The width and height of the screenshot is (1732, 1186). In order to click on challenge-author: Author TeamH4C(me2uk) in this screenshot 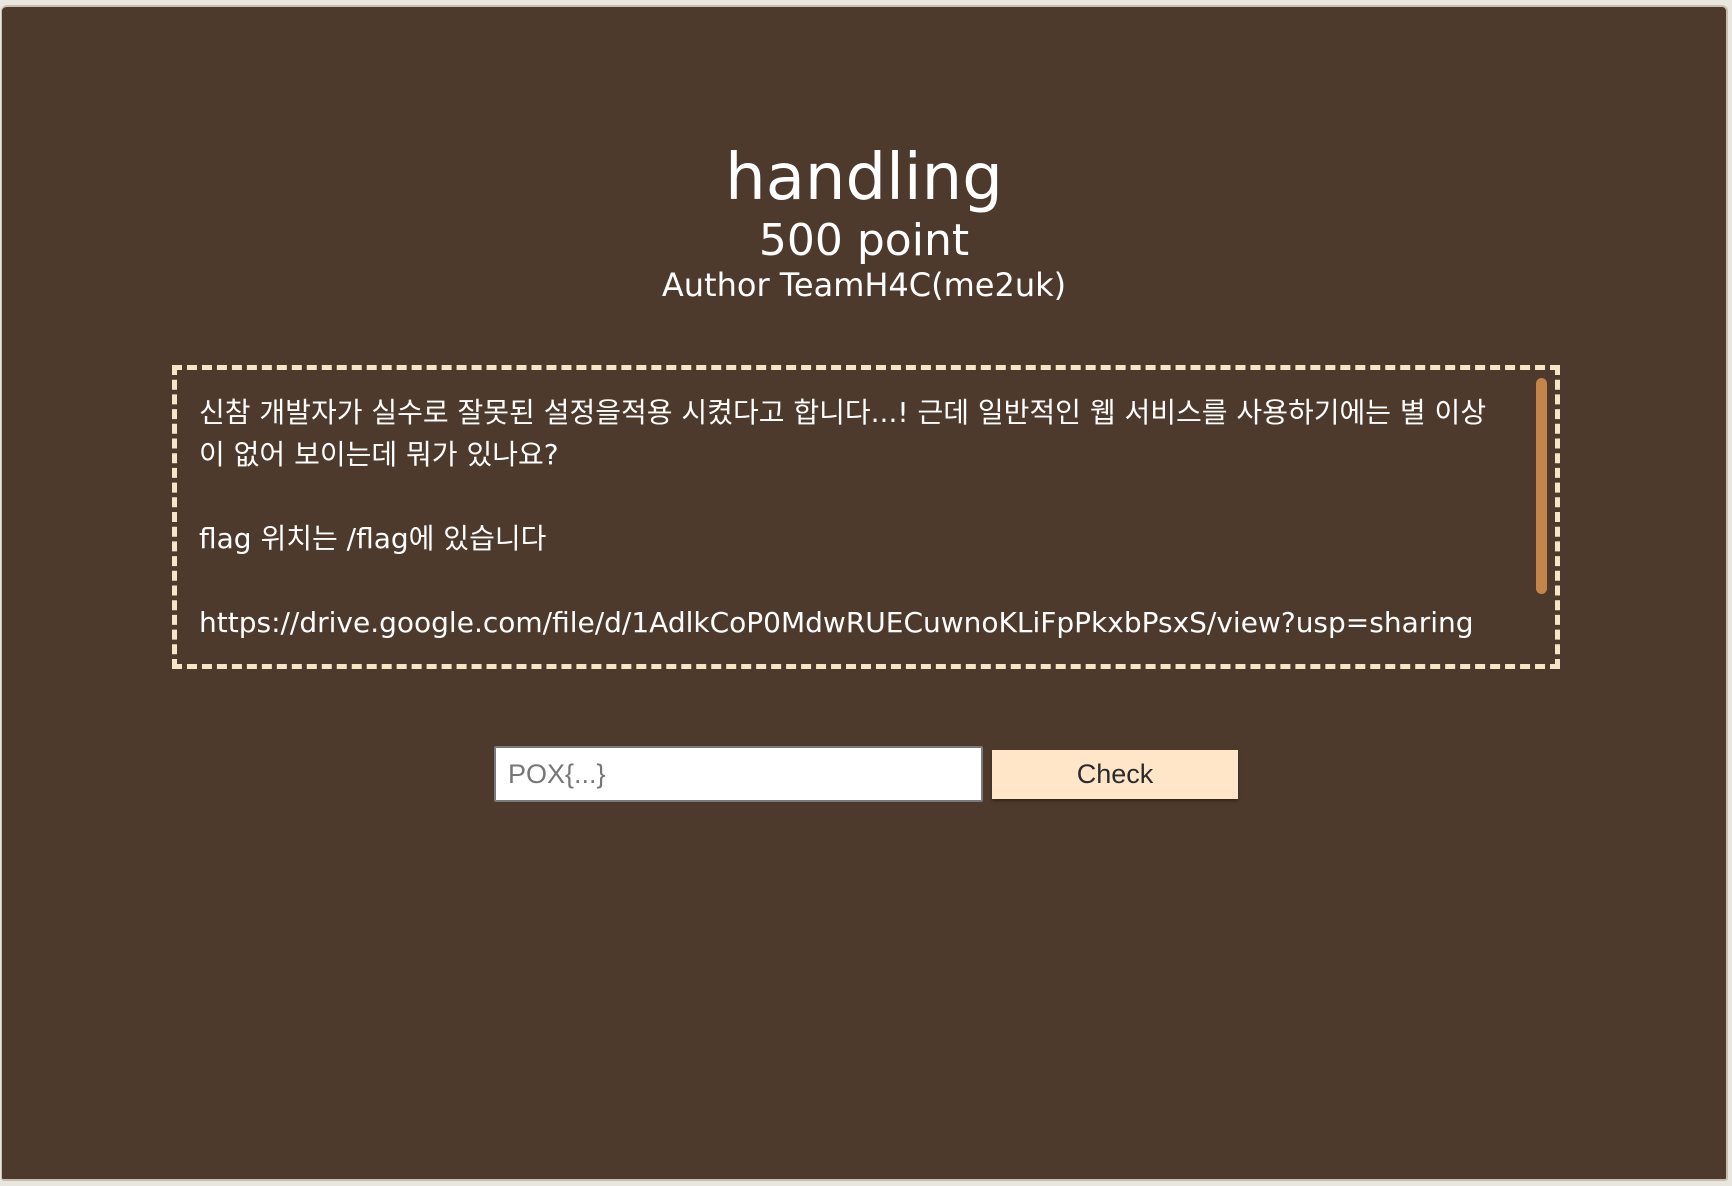, I will do `click(864, 285)`.